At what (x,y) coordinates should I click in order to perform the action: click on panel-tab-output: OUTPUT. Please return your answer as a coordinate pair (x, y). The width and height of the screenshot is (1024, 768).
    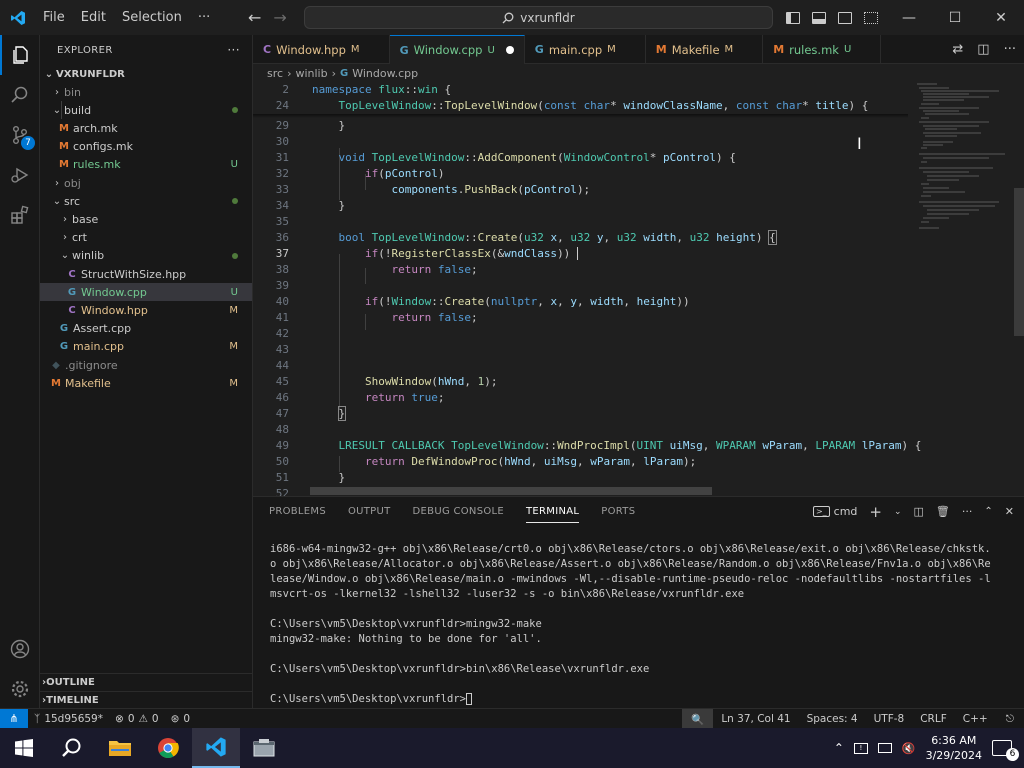
    Looking at the image, I should click on (369, 511).